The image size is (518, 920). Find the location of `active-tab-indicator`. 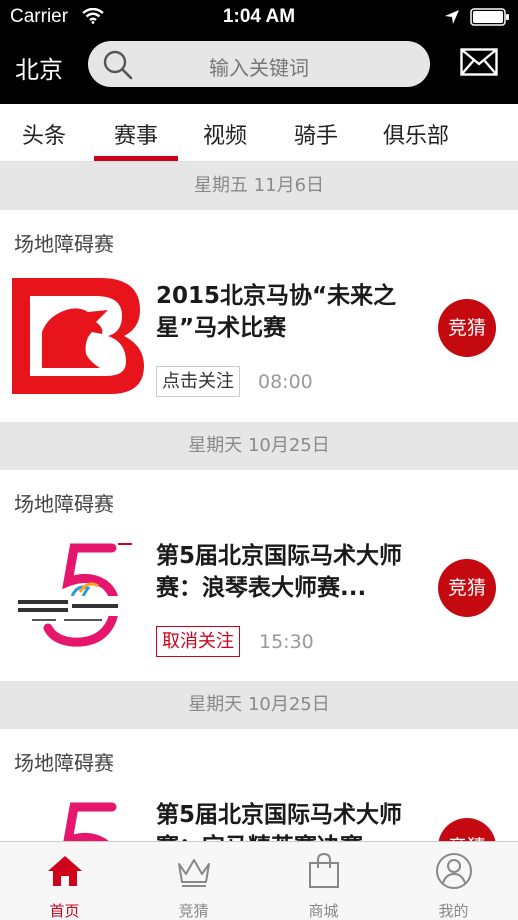

active-tab-indicator is located at coordinates (136, 158).